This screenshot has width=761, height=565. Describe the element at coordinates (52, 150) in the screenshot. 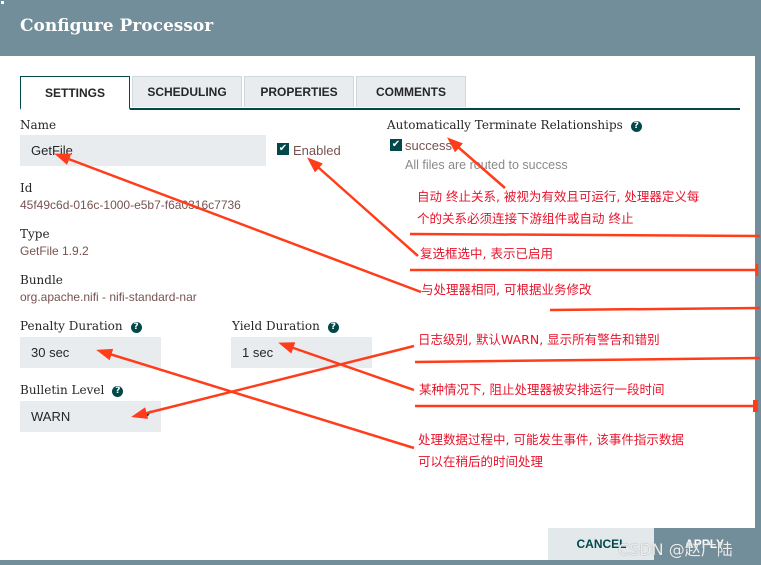

I see `name-value: GetFile` at that location.